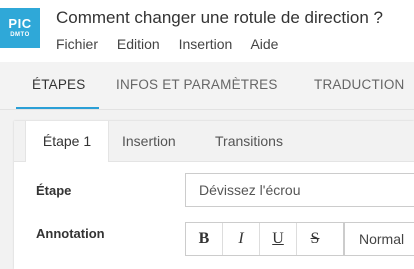 The image size is (414, 269). I want to click on menu-edition: Edition, so click(138, 44).